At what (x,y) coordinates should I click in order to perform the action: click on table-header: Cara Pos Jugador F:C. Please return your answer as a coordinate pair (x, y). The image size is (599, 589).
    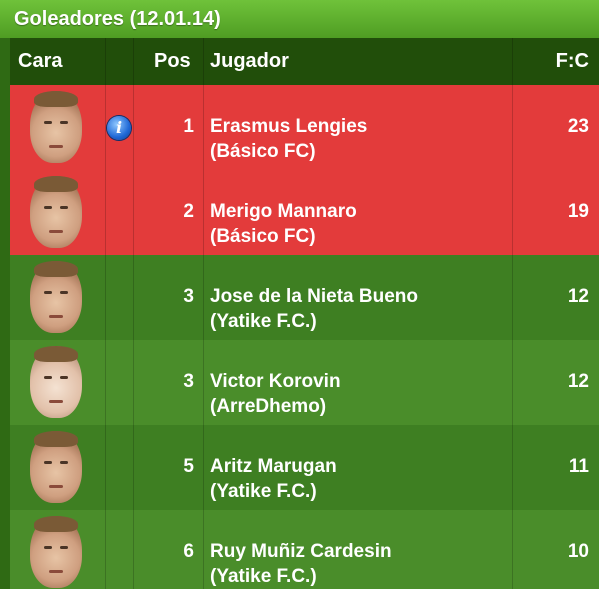
    Looking at the image, I should click on (304, 61).